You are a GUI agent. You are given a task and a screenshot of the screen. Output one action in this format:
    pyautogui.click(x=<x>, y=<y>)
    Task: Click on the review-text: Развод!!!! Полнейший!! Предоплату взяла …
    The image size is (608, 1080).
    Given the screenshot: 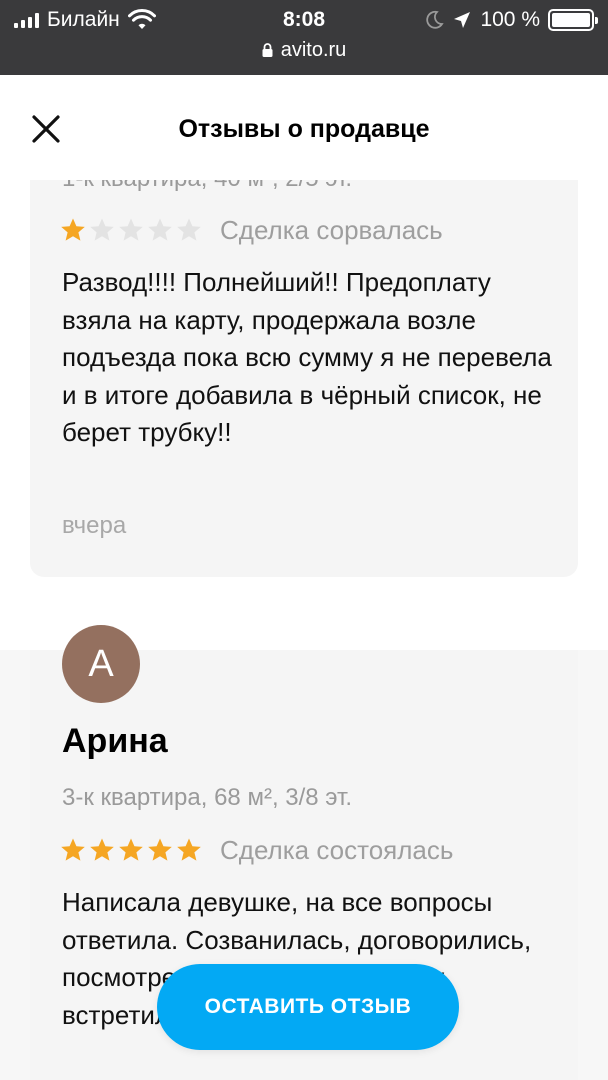 What is the action you would take?
    pyautogui.click(x=307, y=357)
    